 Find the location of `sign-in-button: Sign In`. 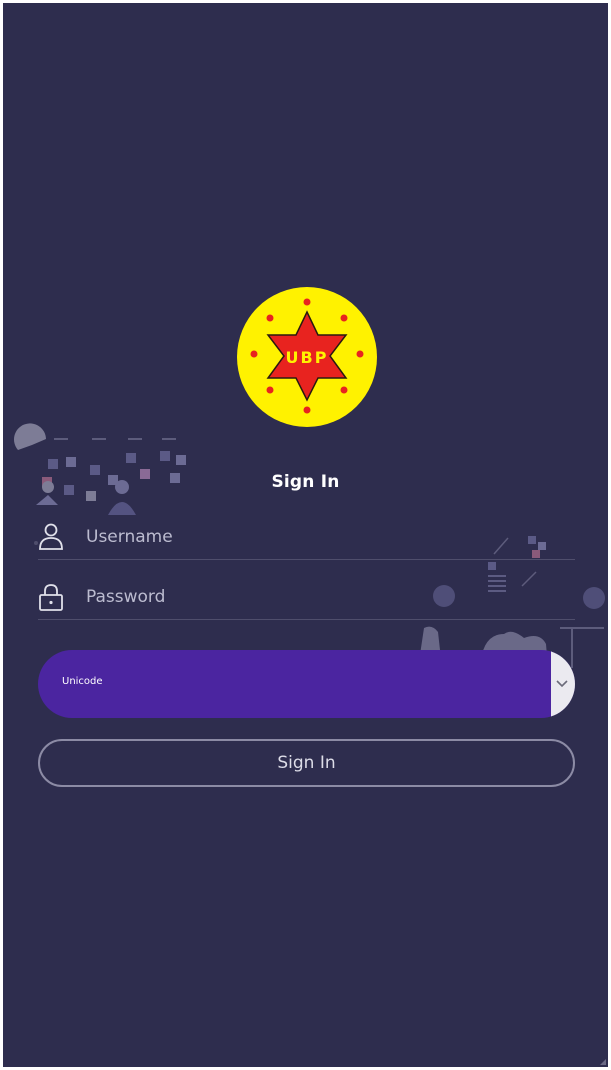

sign-in-button: Sign In is located at coordinates (306, 763).